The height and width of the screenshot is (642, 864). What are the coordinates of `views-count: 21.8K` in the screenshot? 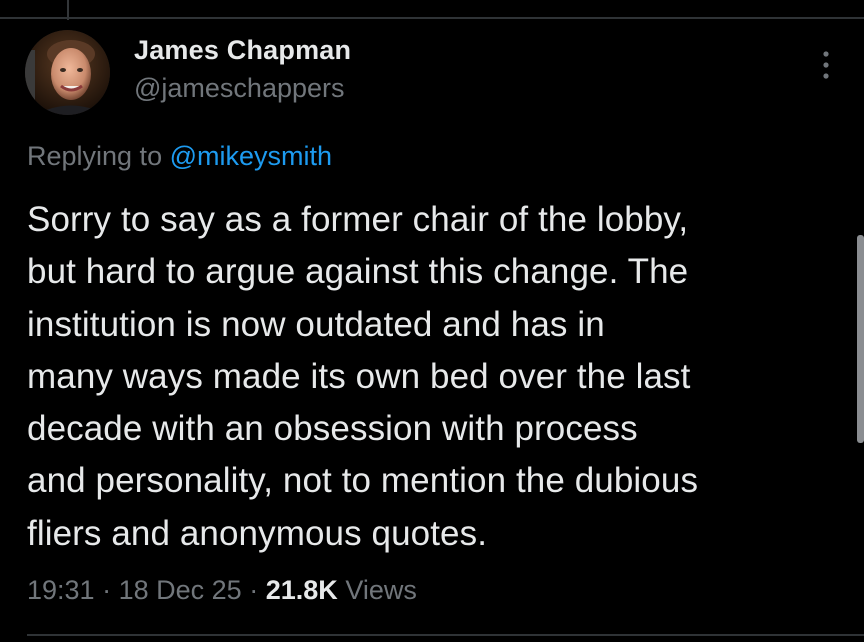 It's located at (302, 590).